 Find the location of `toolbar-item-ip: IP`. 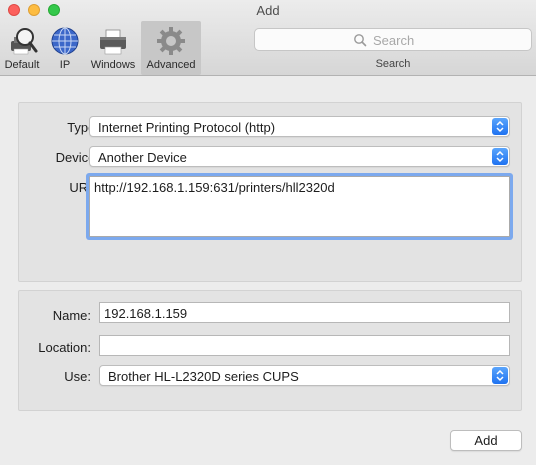

toolbar-item-ip: IP is located at coordinates (65, 48).